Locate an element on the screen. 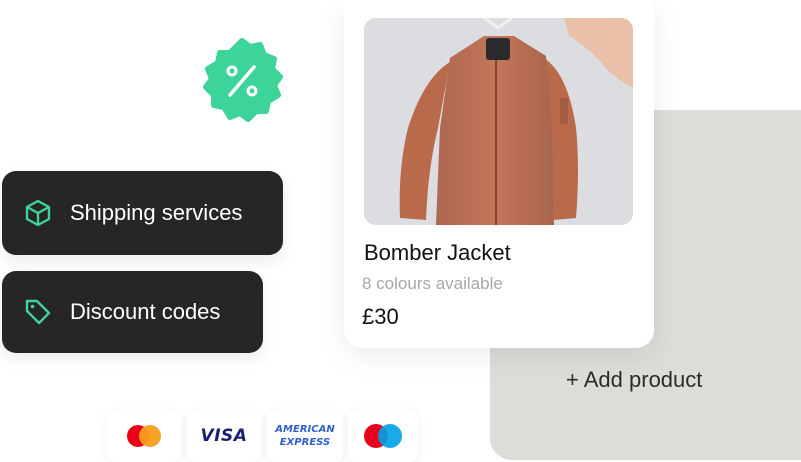 The width and height of the screenshot is (801, 462). product-name: Bomber Jacket is located at coordinates (437, 252).